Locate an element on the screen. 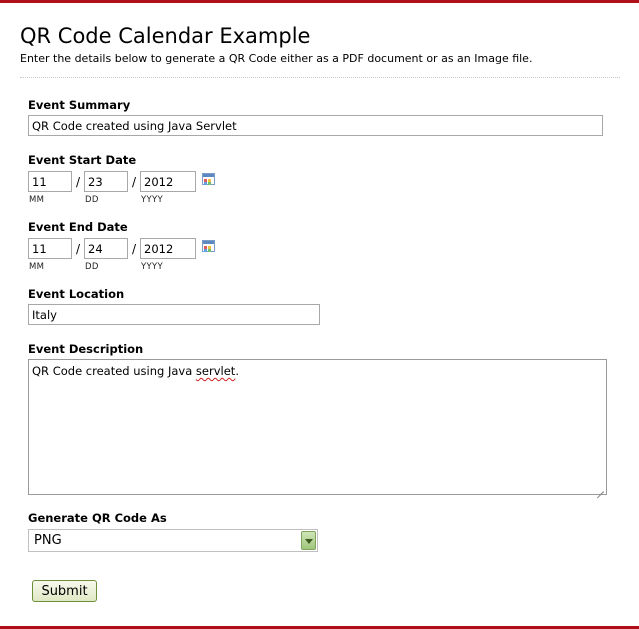 The width and height of the screenshot is (639, 629). summary-input is located at coordinates (315, 125).